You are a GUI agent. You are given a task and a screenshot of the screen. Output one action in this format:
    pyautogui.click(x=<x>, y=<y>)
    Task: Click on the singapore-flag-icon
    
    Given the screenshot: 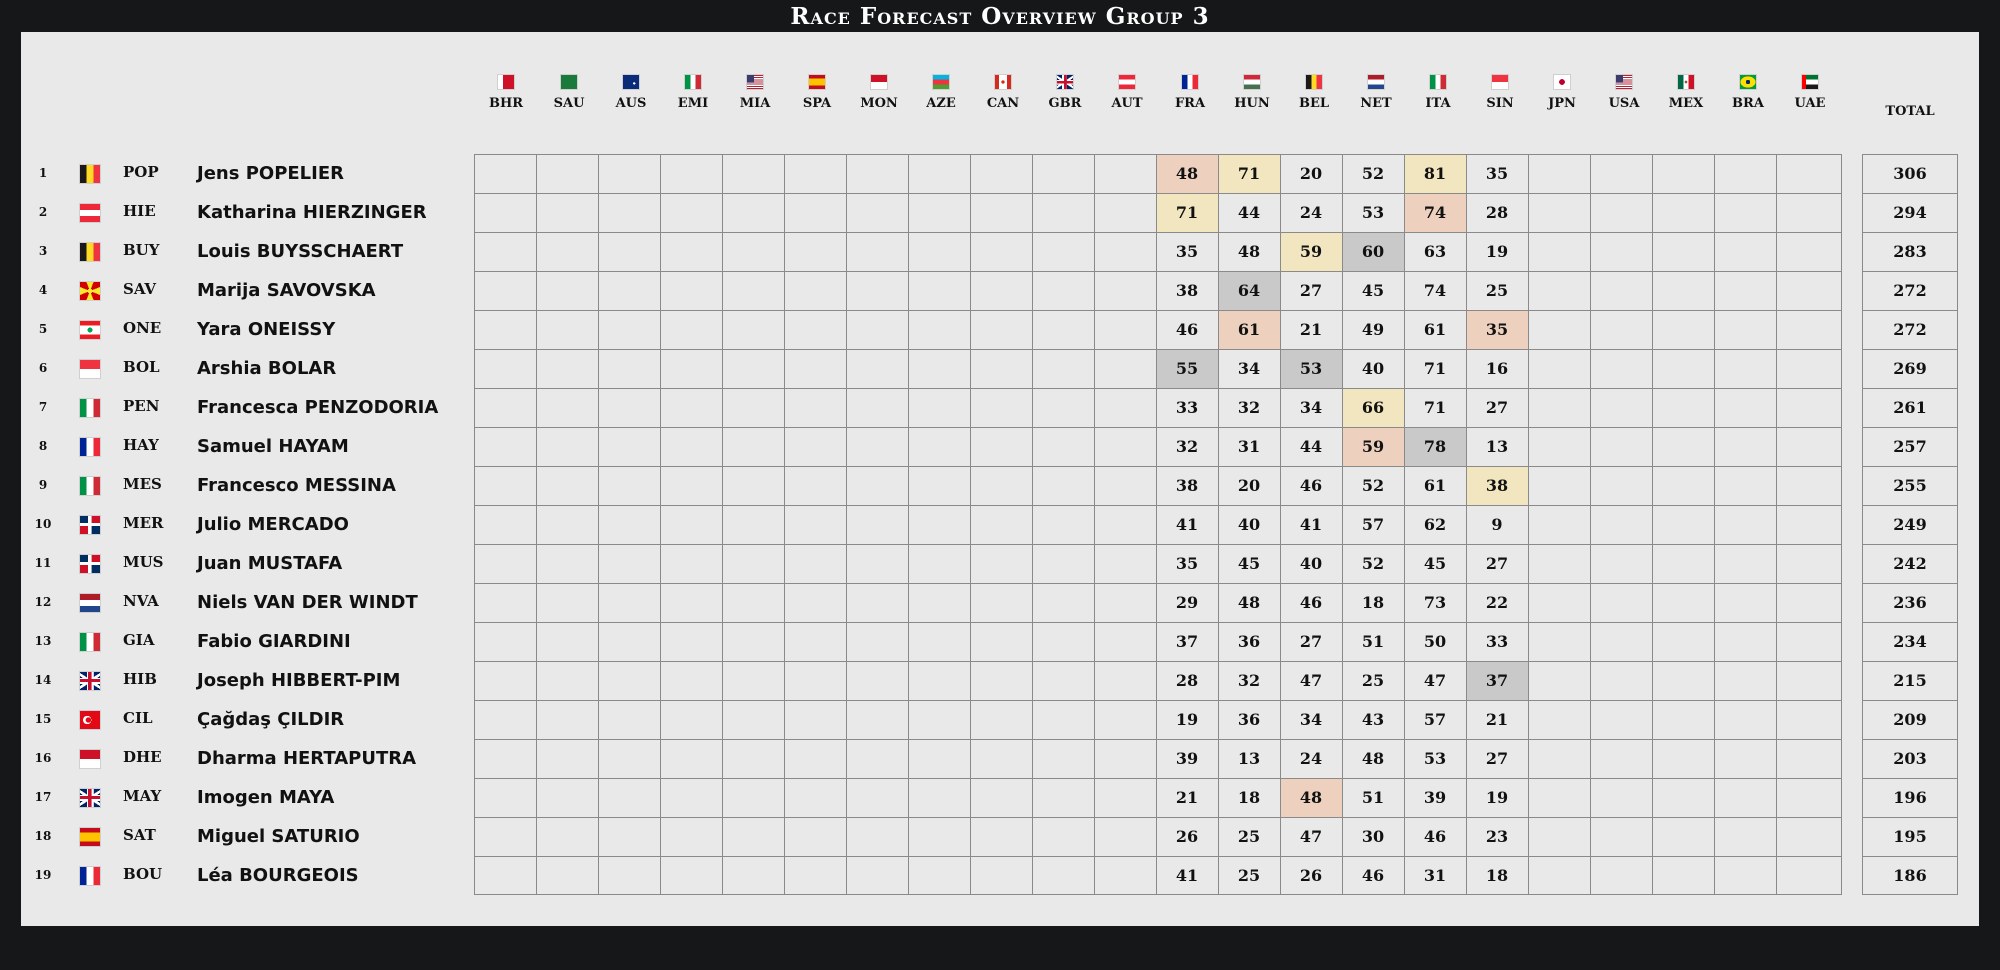 What is the action you would take?
    pyautogui.click(x=1500, y=82)
    